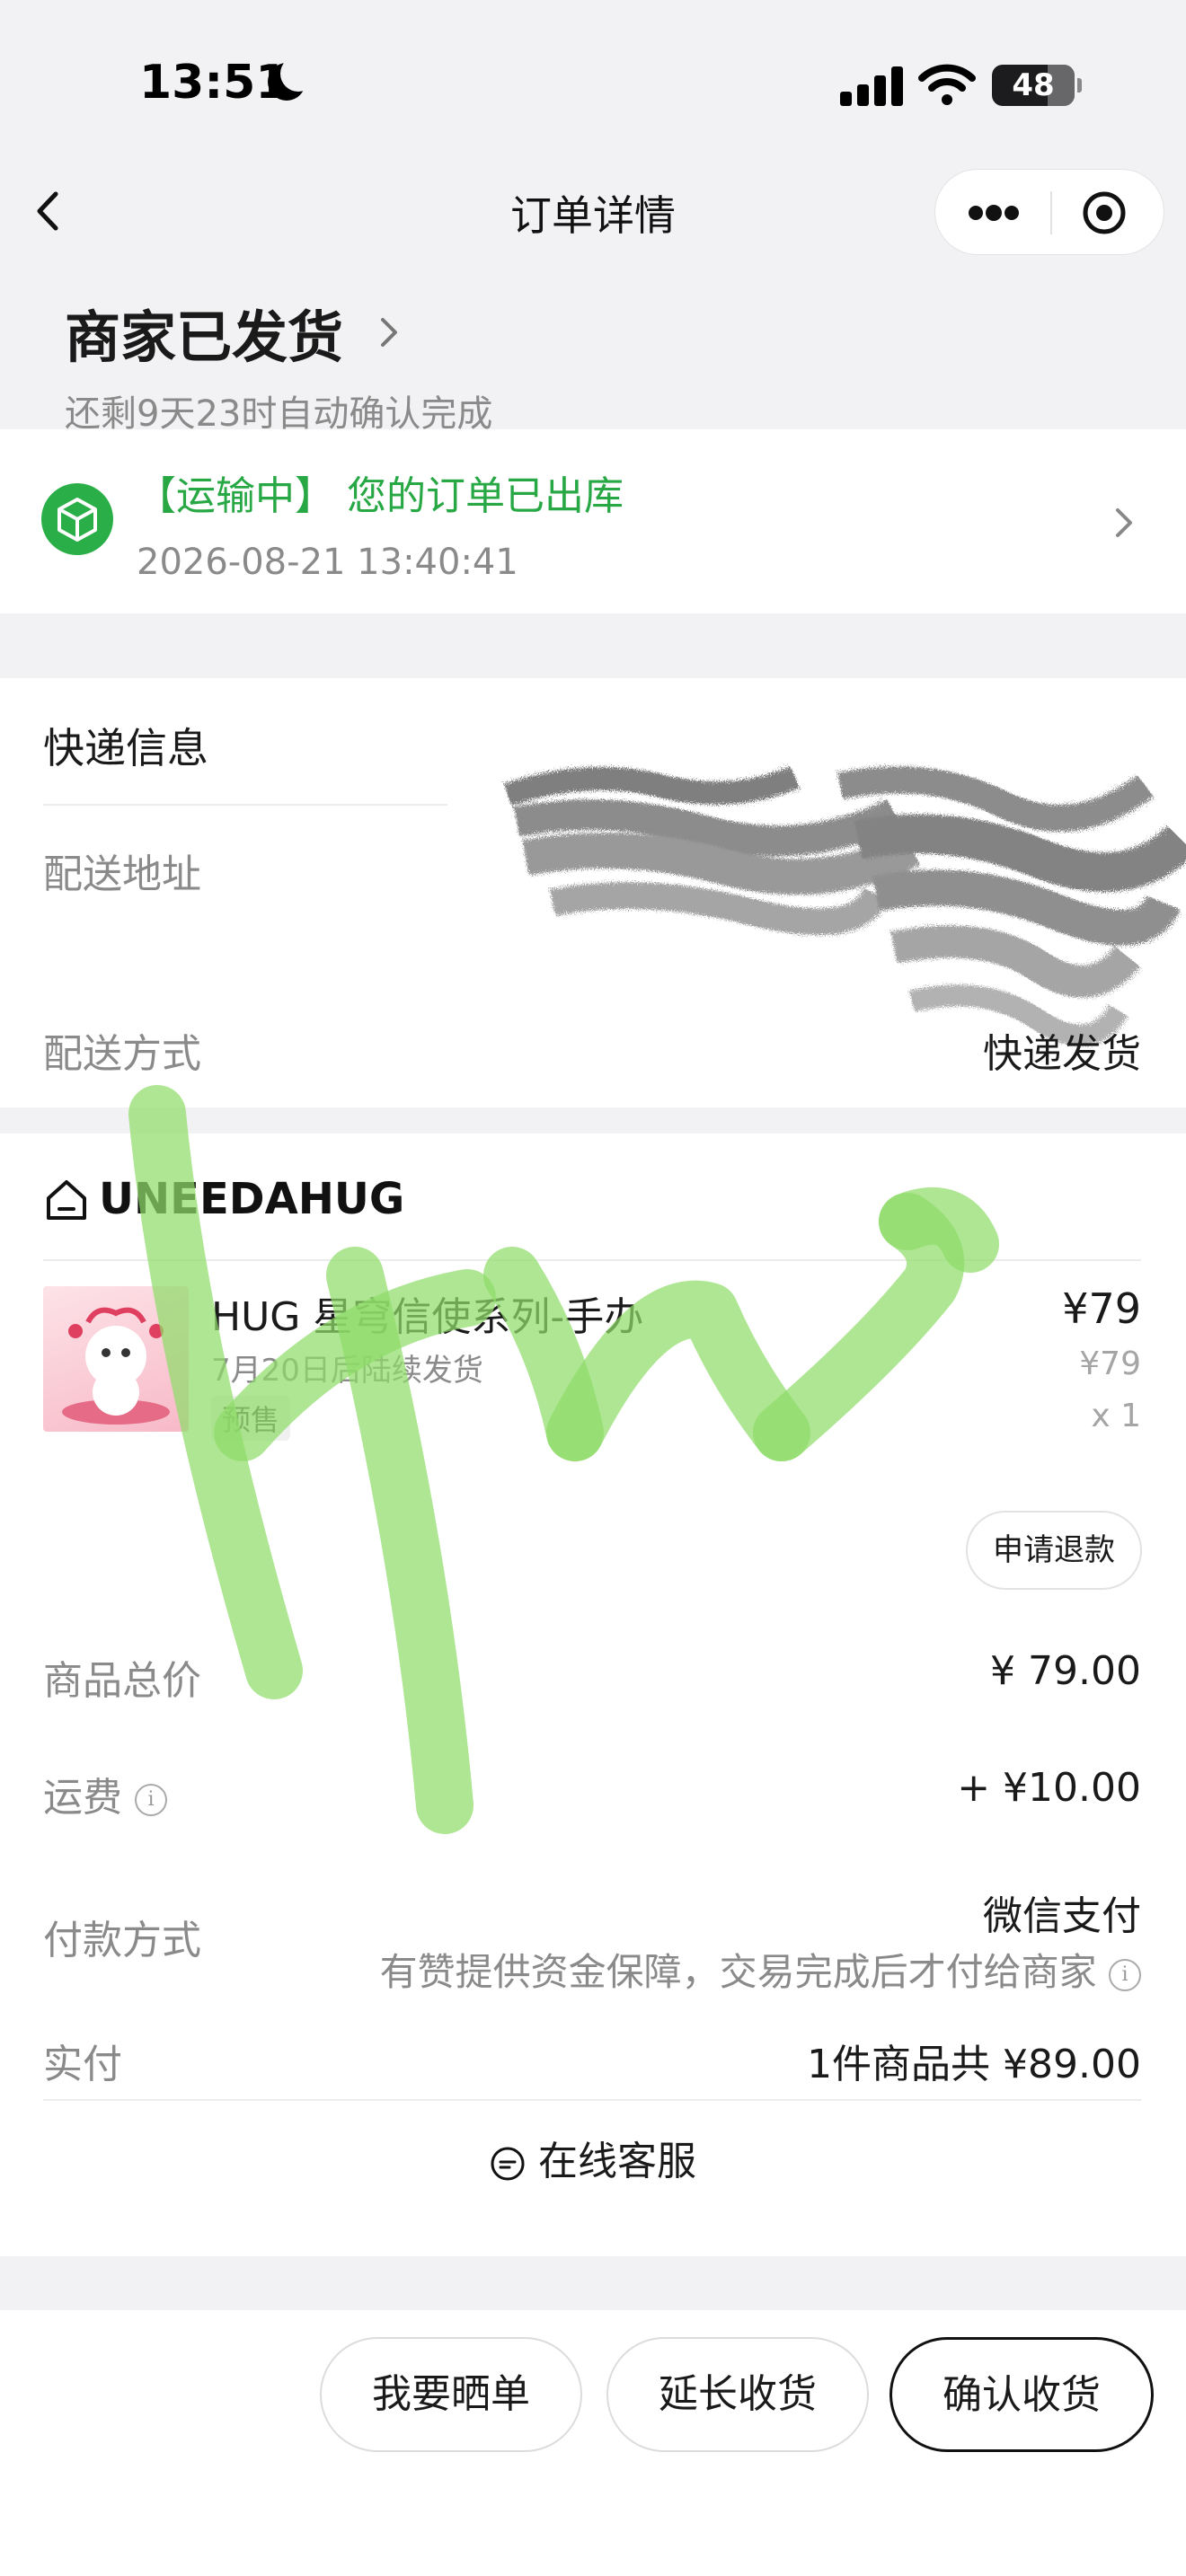 The height and width of the screenshot is (2576, 1186). I want to click on capsule-divider, so click(1051, 212).